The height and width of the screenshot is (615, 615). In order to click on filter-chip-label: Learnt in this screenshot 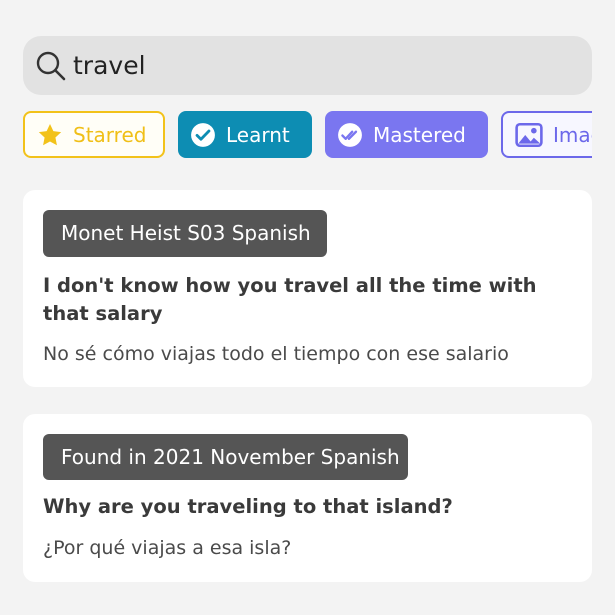, I will do `click(258, 134)`.